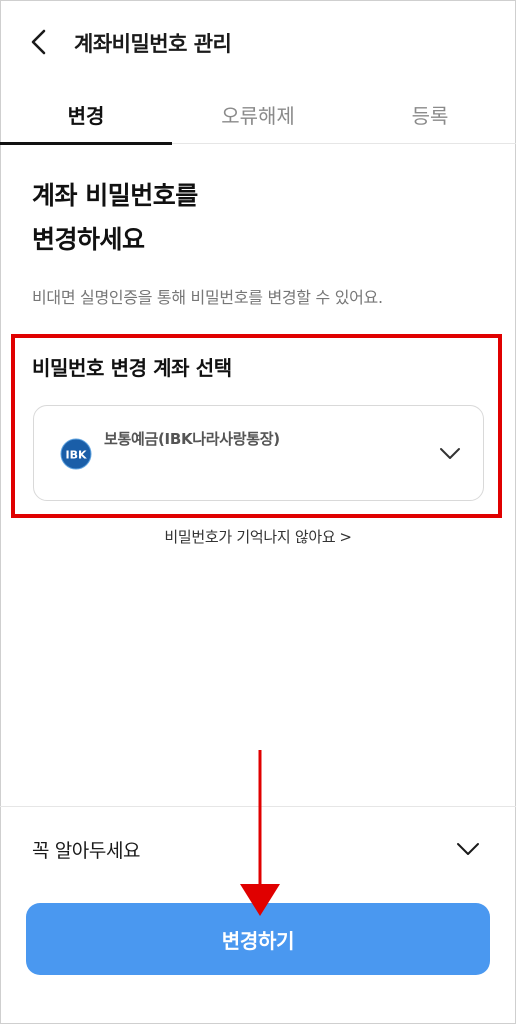 The height and width of the screenshot is (1024, 516). I want to click on headline-line-2: 변경하세요, so click(88, 239).